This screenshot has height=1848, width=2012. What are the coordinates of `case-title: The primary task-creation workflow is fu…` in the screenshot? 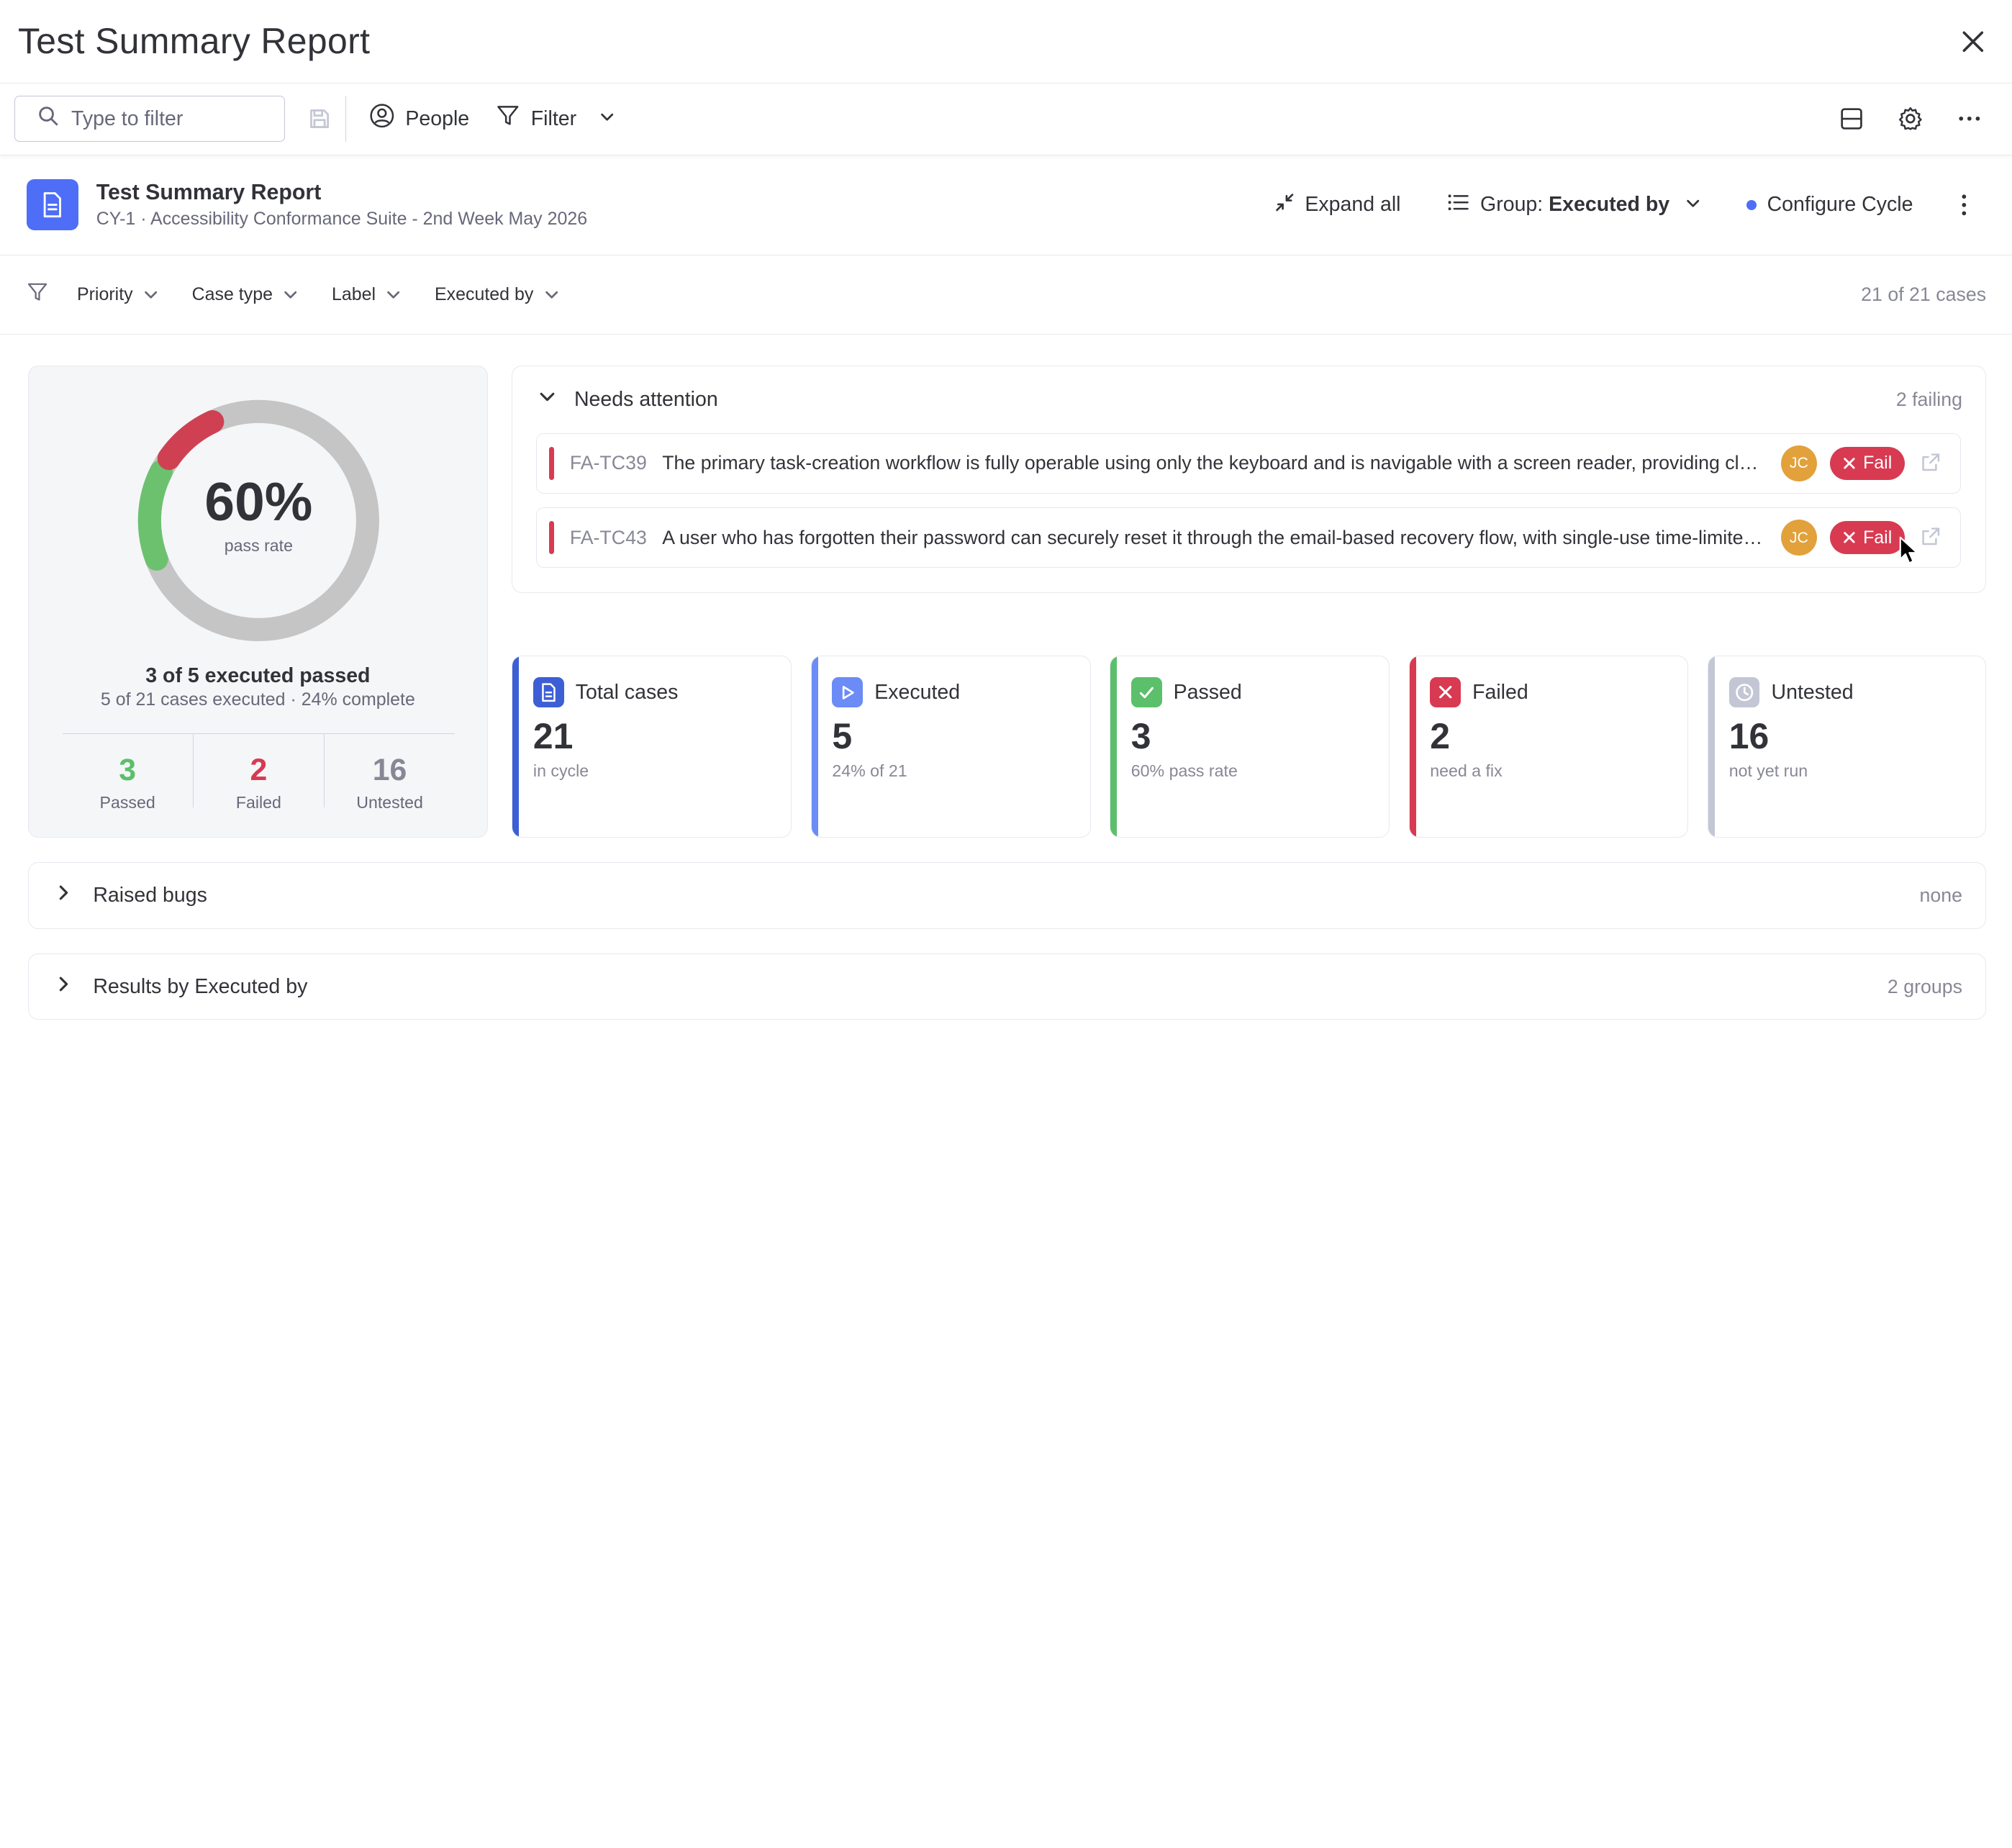 It's located at (1212, 463).